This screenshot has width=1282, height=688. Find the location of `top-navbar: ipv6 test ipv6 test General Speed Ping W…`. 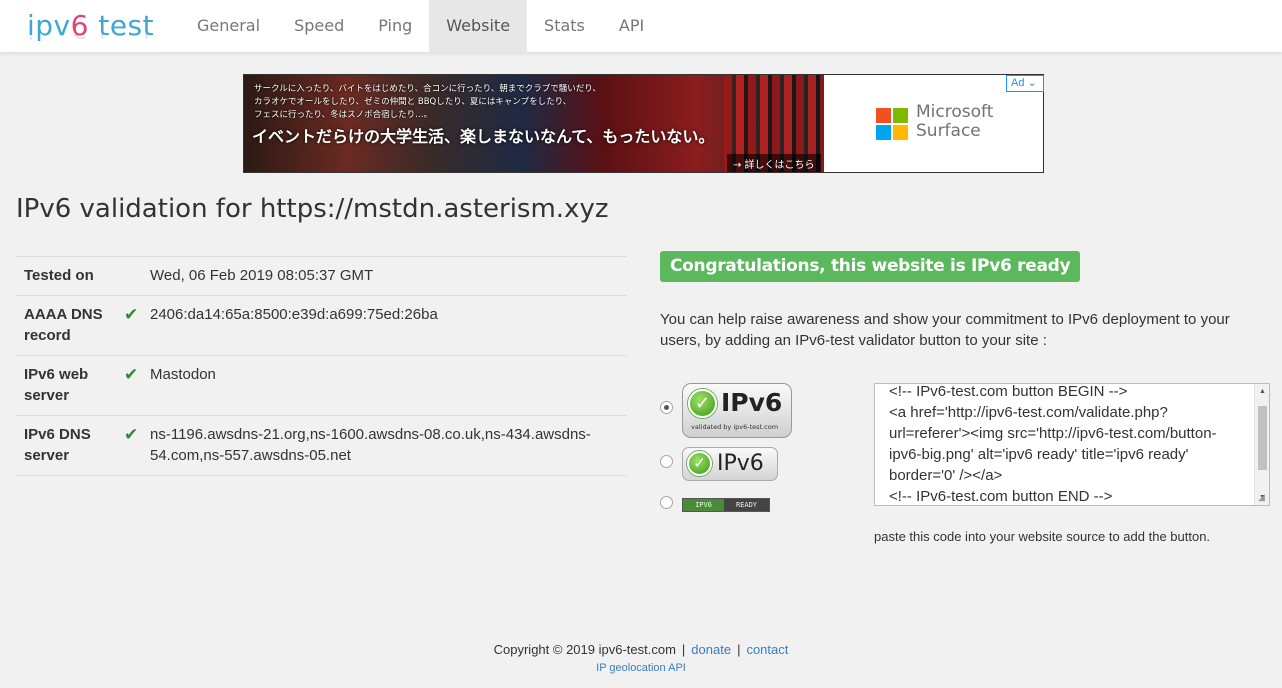

top-navbar: ipv6 test ipv6 test General Speed Ping W… is located at coordinates (641, 26).